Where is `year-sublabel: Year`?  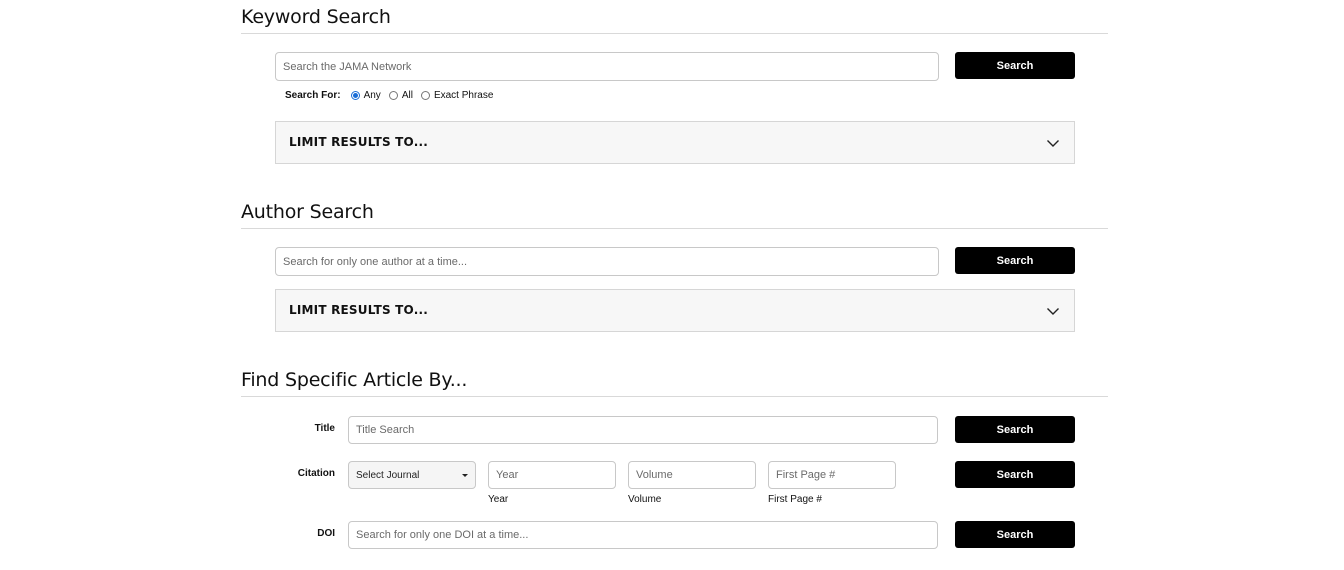 year-sublabel: Year is located at coordinates (498, 499).